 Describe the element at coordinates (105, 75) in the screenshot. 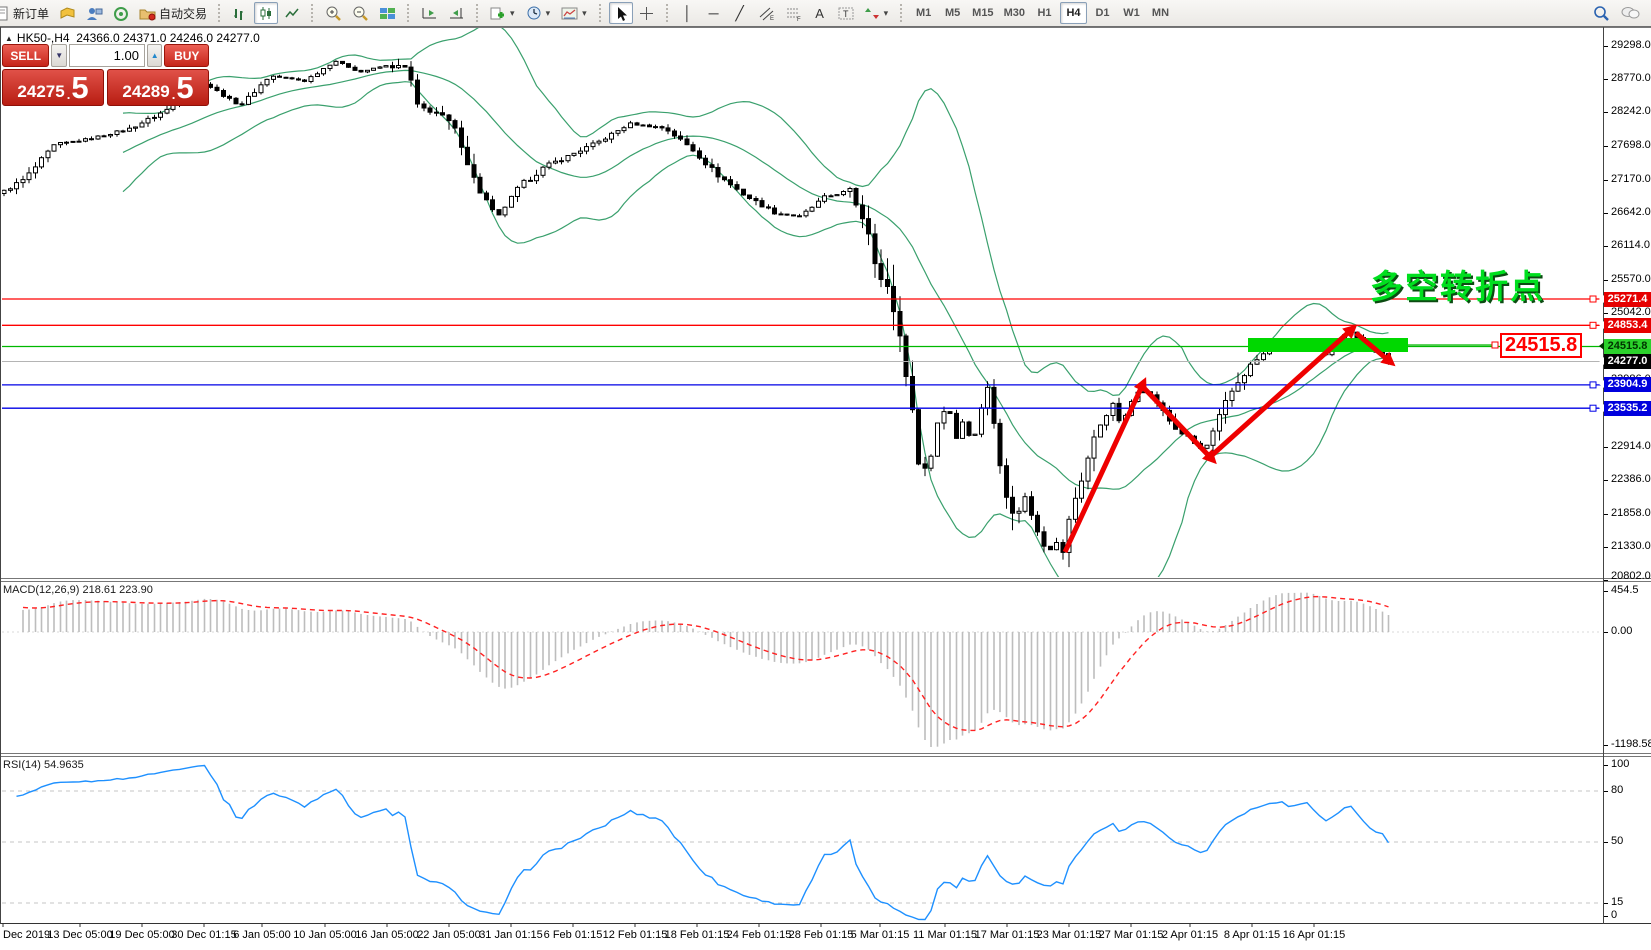

I see `one-click-trading-panel: SELL ▼ ▲ BUY 24275 . 5 24289 . 5` at that location.